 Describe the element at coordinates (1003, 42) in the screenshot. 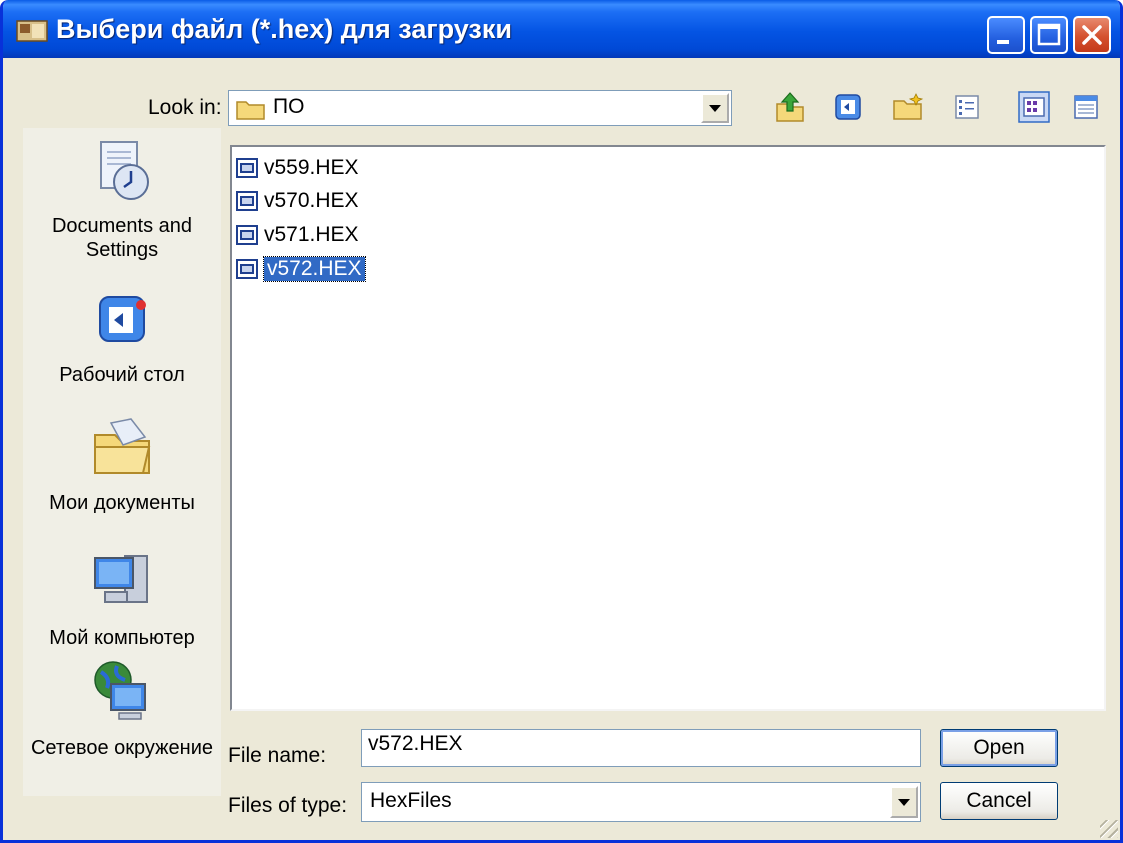

I see `minimize-icon` at that location.